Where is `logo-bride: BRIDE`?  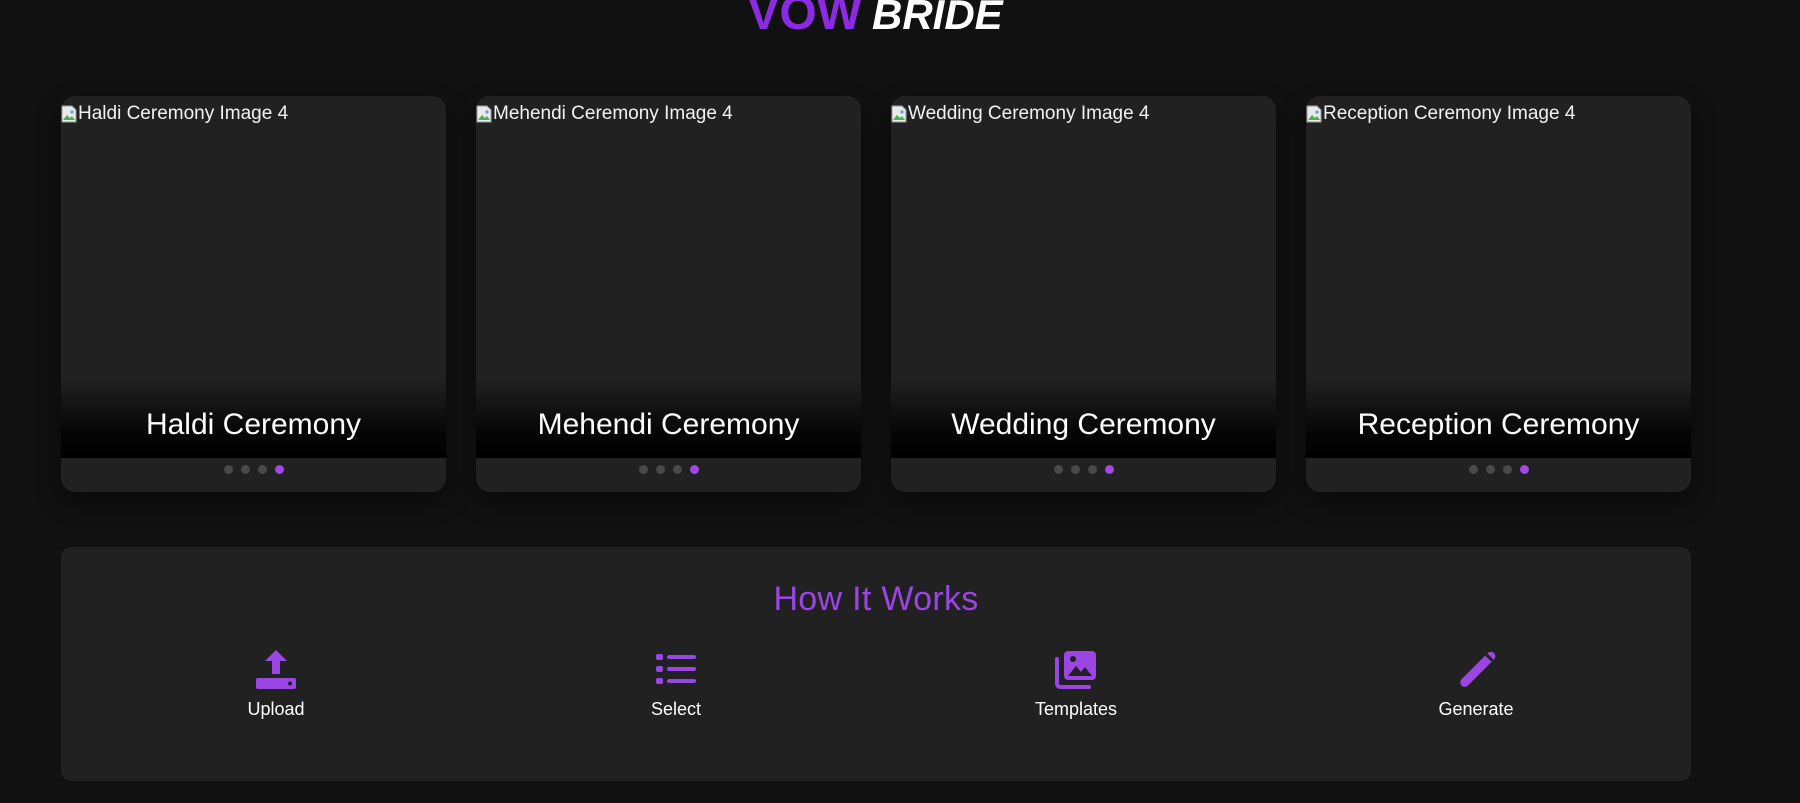 logo-bride: BRIDE is located at coordinates (937, 19).